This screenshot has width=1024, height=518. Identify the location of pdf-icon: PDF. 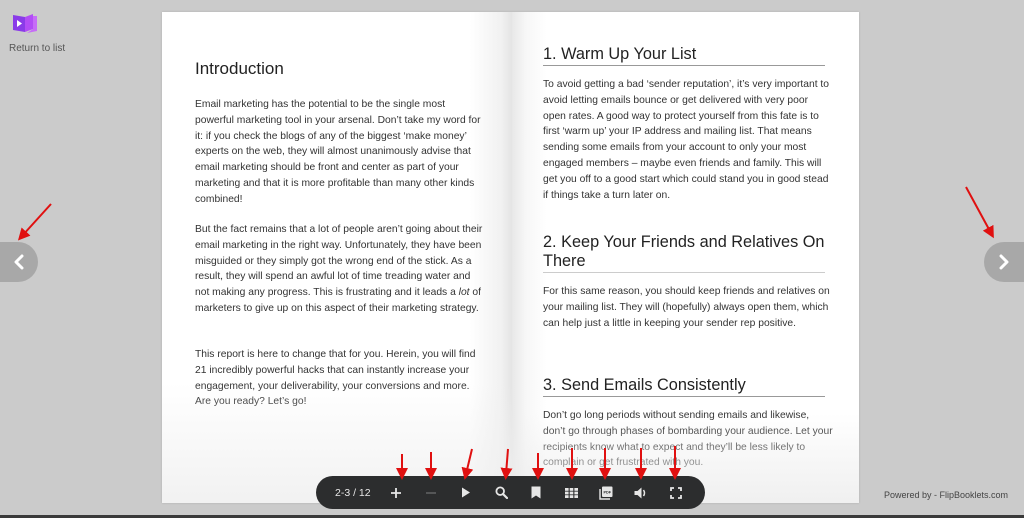
(606, 493).